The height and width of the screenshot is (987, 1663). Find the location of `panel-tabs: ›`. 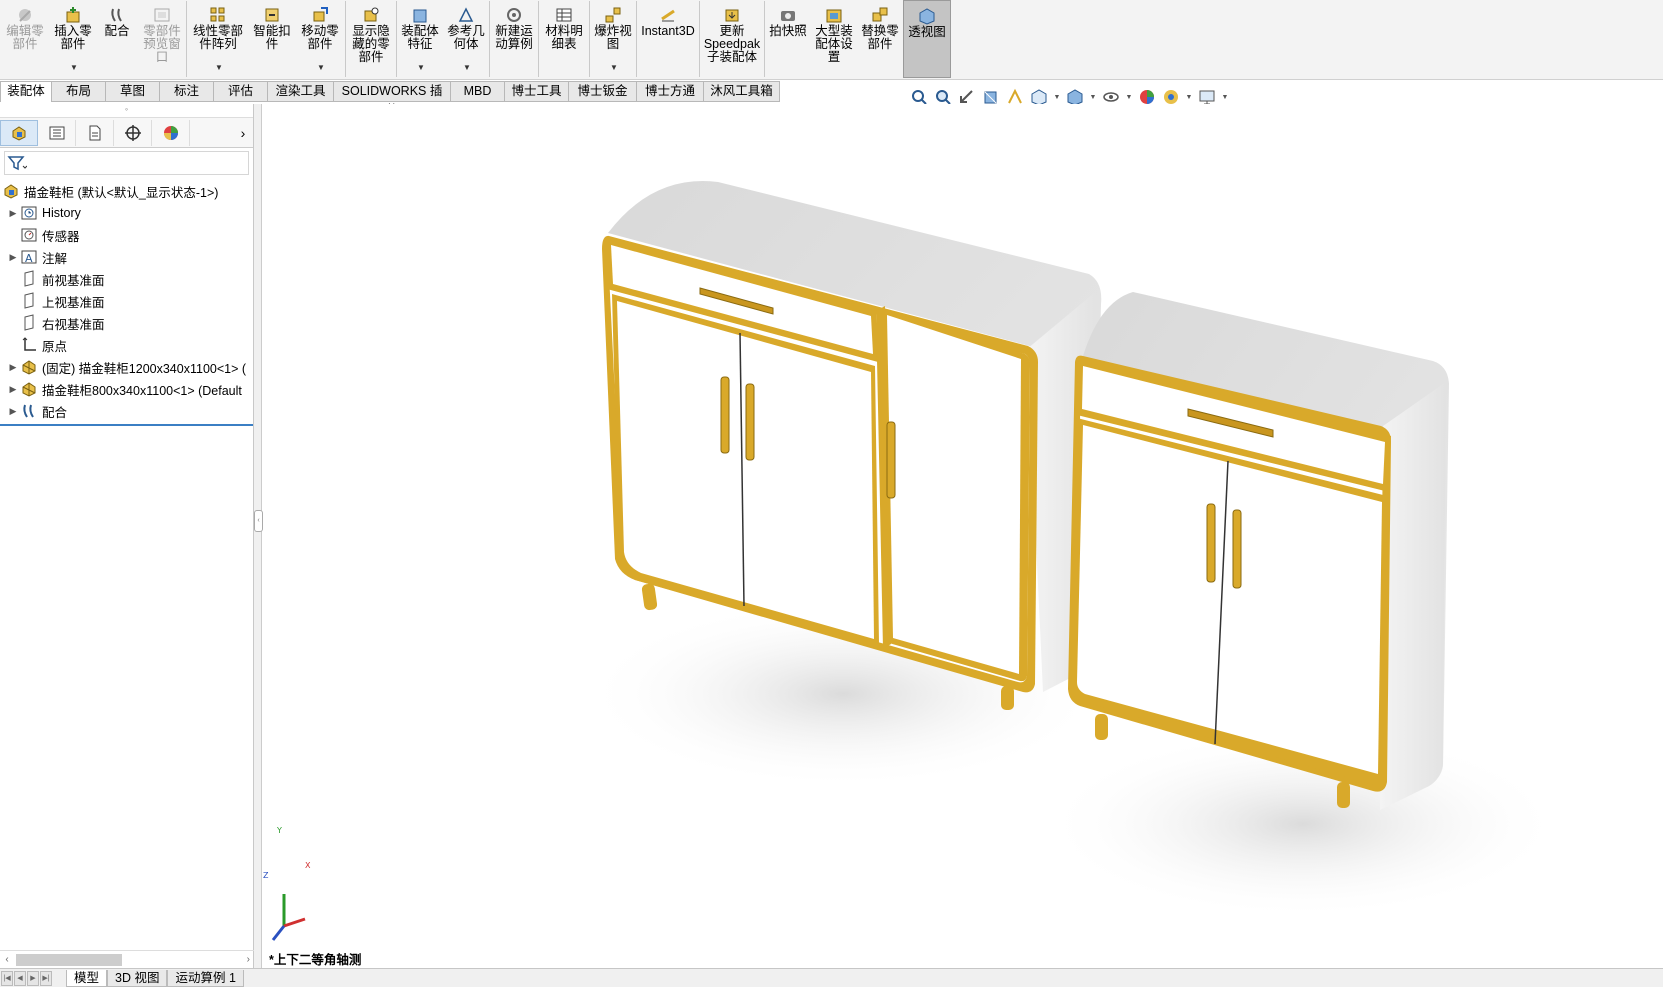

panel-tabs: › is located at coordinates (126, 133).